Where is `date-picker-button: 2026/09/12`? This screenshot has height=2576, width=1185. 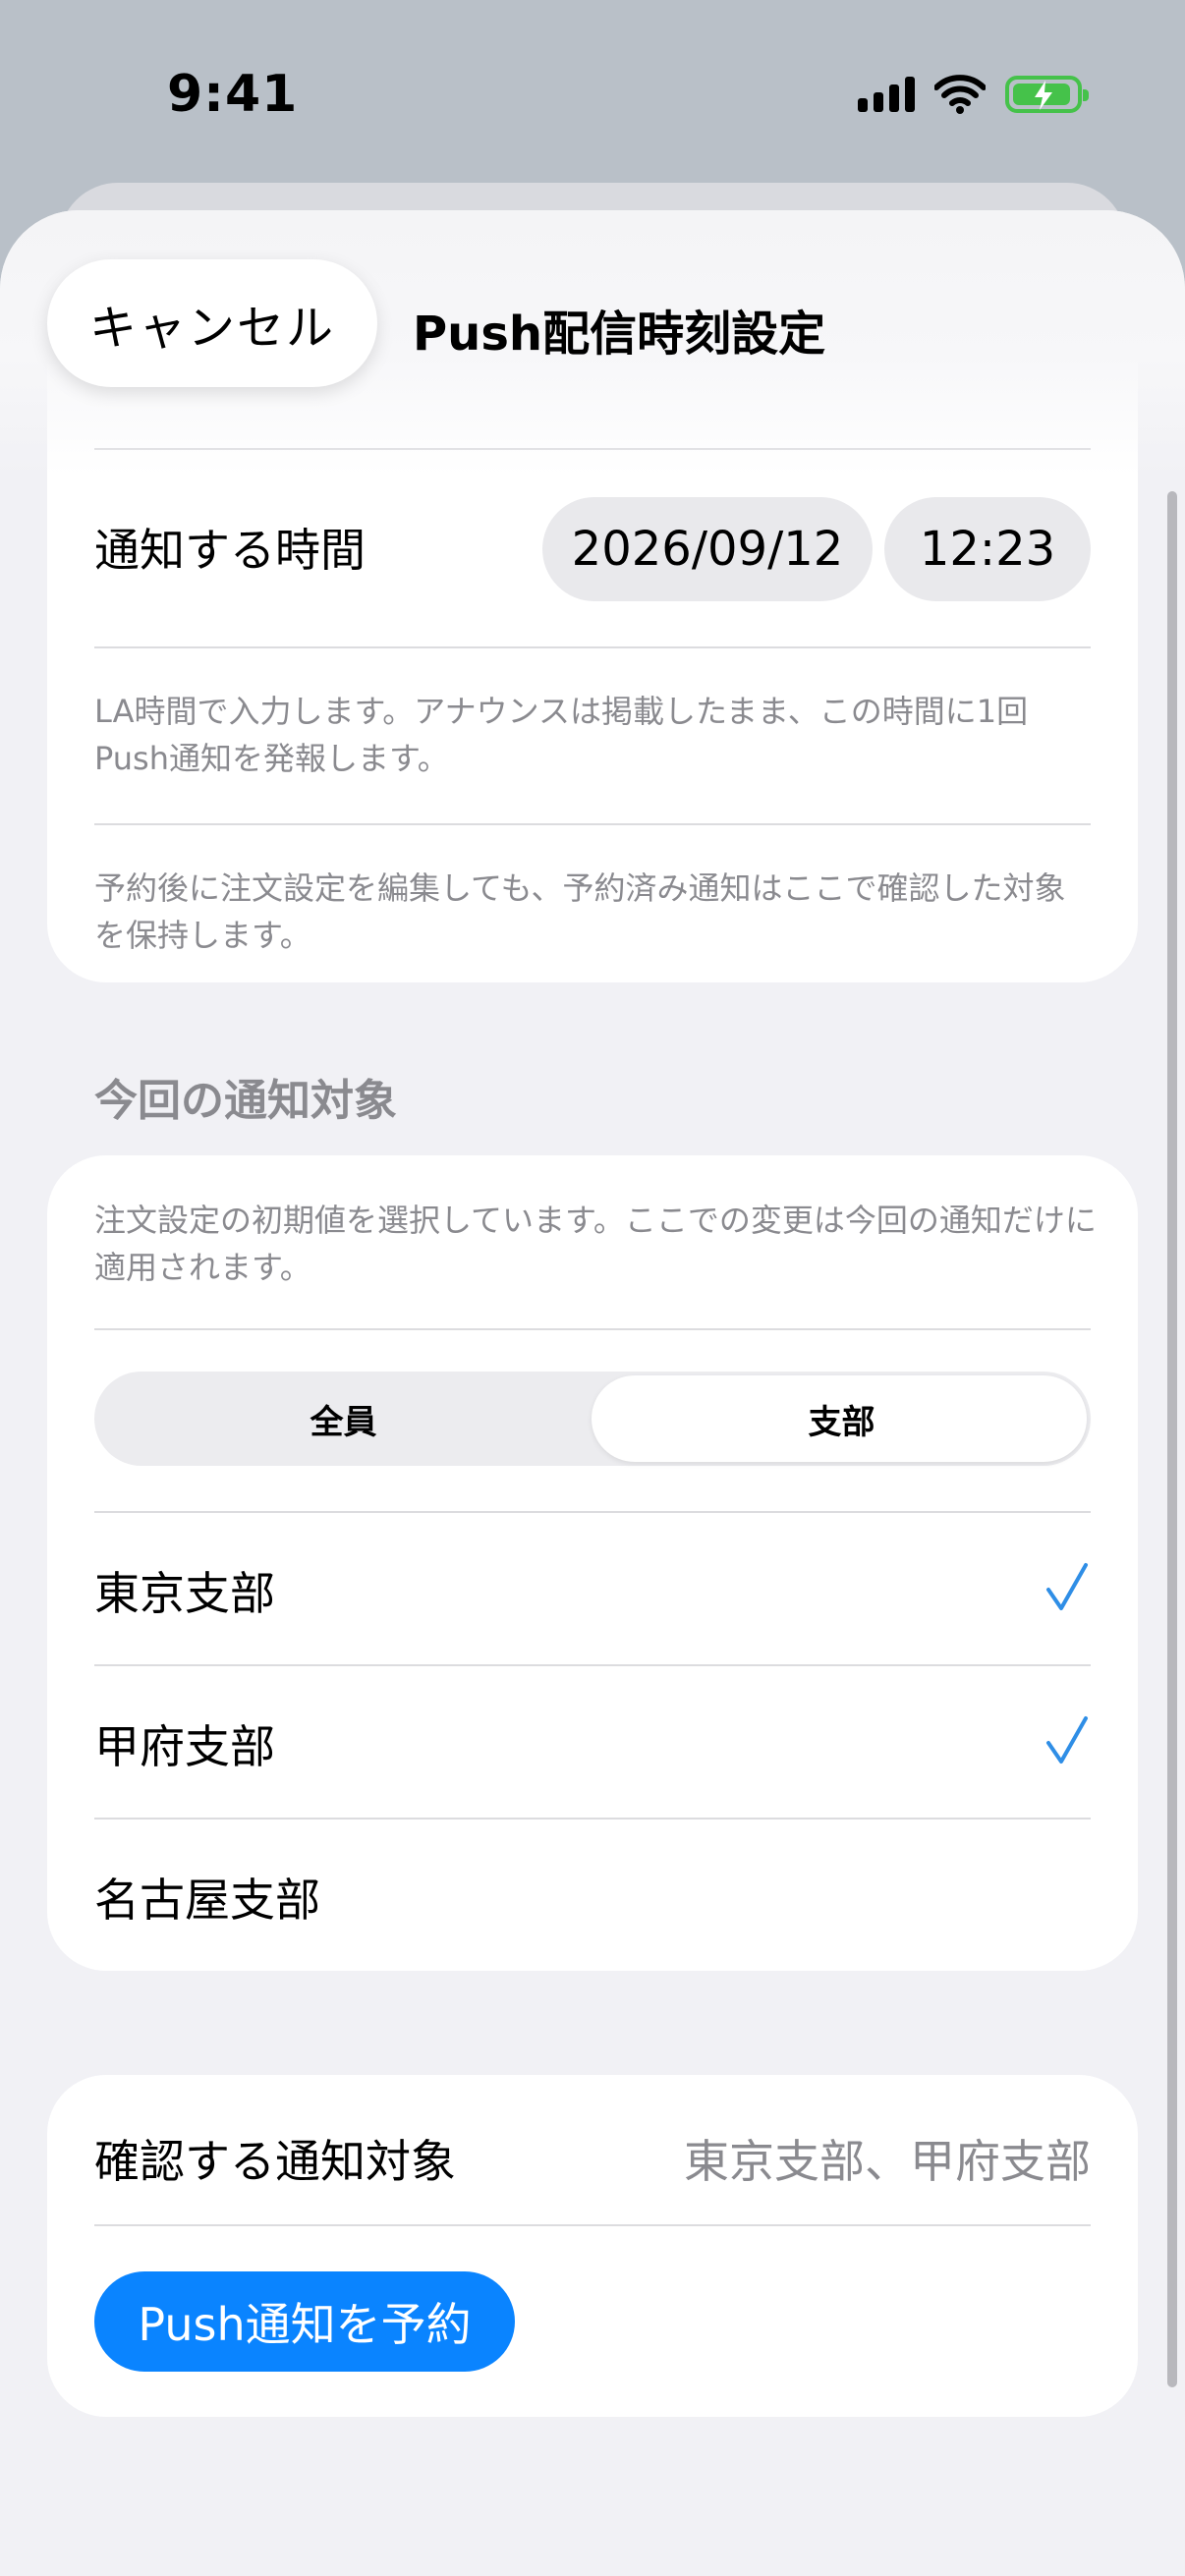 date-picker-button: 2026/09/12 is located at coordinates (708, 549).